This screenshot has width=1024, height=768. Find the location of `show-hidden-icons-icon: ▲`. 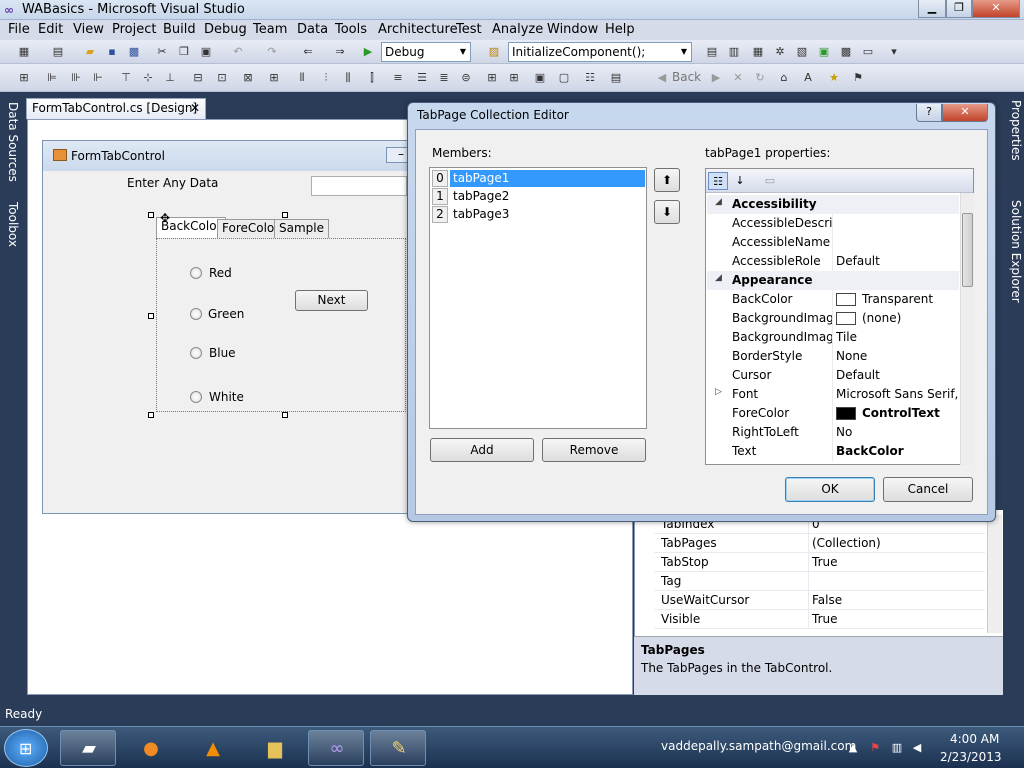

show-hidden-icons-icon: ▲ is located at coordinates (853, 748).